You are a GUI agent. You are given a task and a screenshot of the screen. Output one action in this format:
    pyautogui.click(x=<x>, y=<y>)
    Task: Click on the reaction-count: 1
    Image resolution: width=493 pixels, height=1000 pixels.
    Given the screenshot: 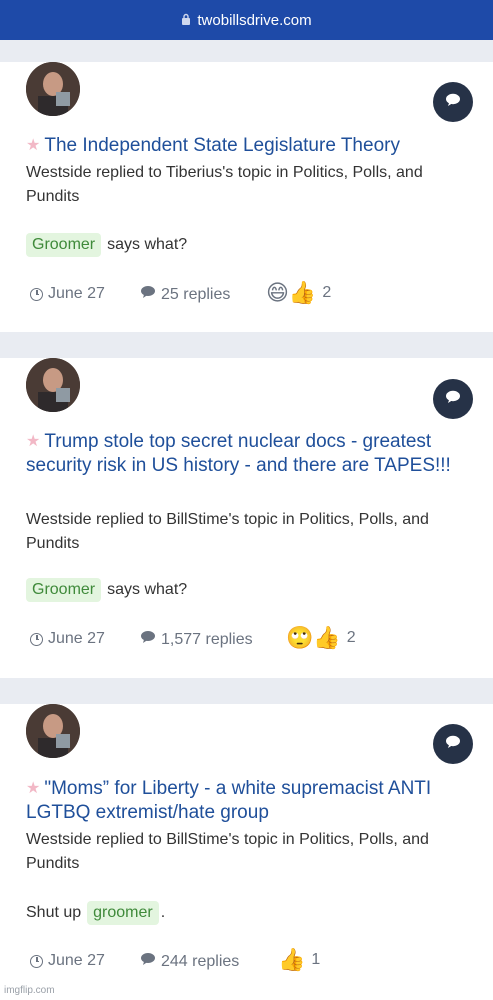 What is the action you would take?
    pyautogui.click(x=316, y=959)
    